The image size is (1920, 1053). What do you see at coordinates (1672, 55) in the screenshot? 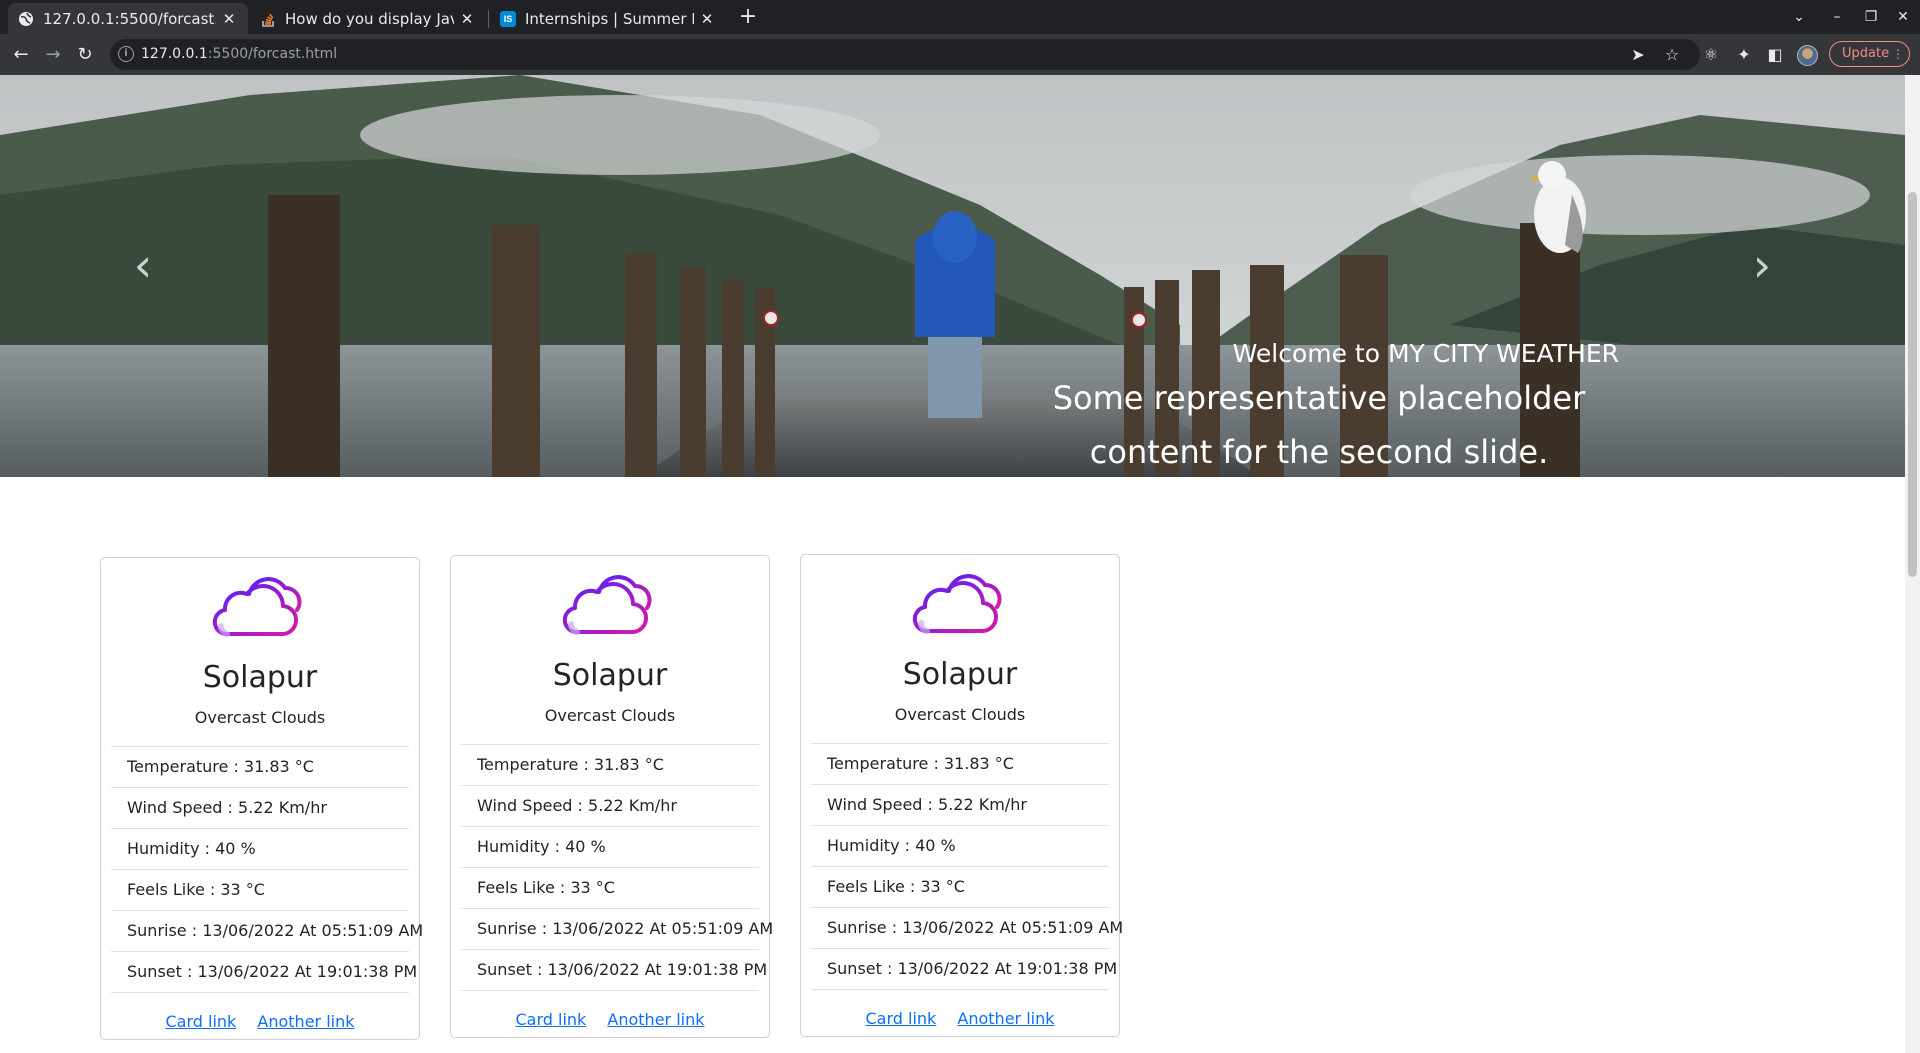
I see `bookmark-star-icon: ☆` at bounding box center [1672, 55].